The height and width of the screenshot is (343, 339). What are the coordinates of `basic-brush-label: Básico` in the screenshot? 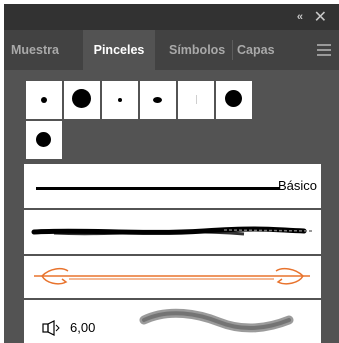 It's located at (297, 185).